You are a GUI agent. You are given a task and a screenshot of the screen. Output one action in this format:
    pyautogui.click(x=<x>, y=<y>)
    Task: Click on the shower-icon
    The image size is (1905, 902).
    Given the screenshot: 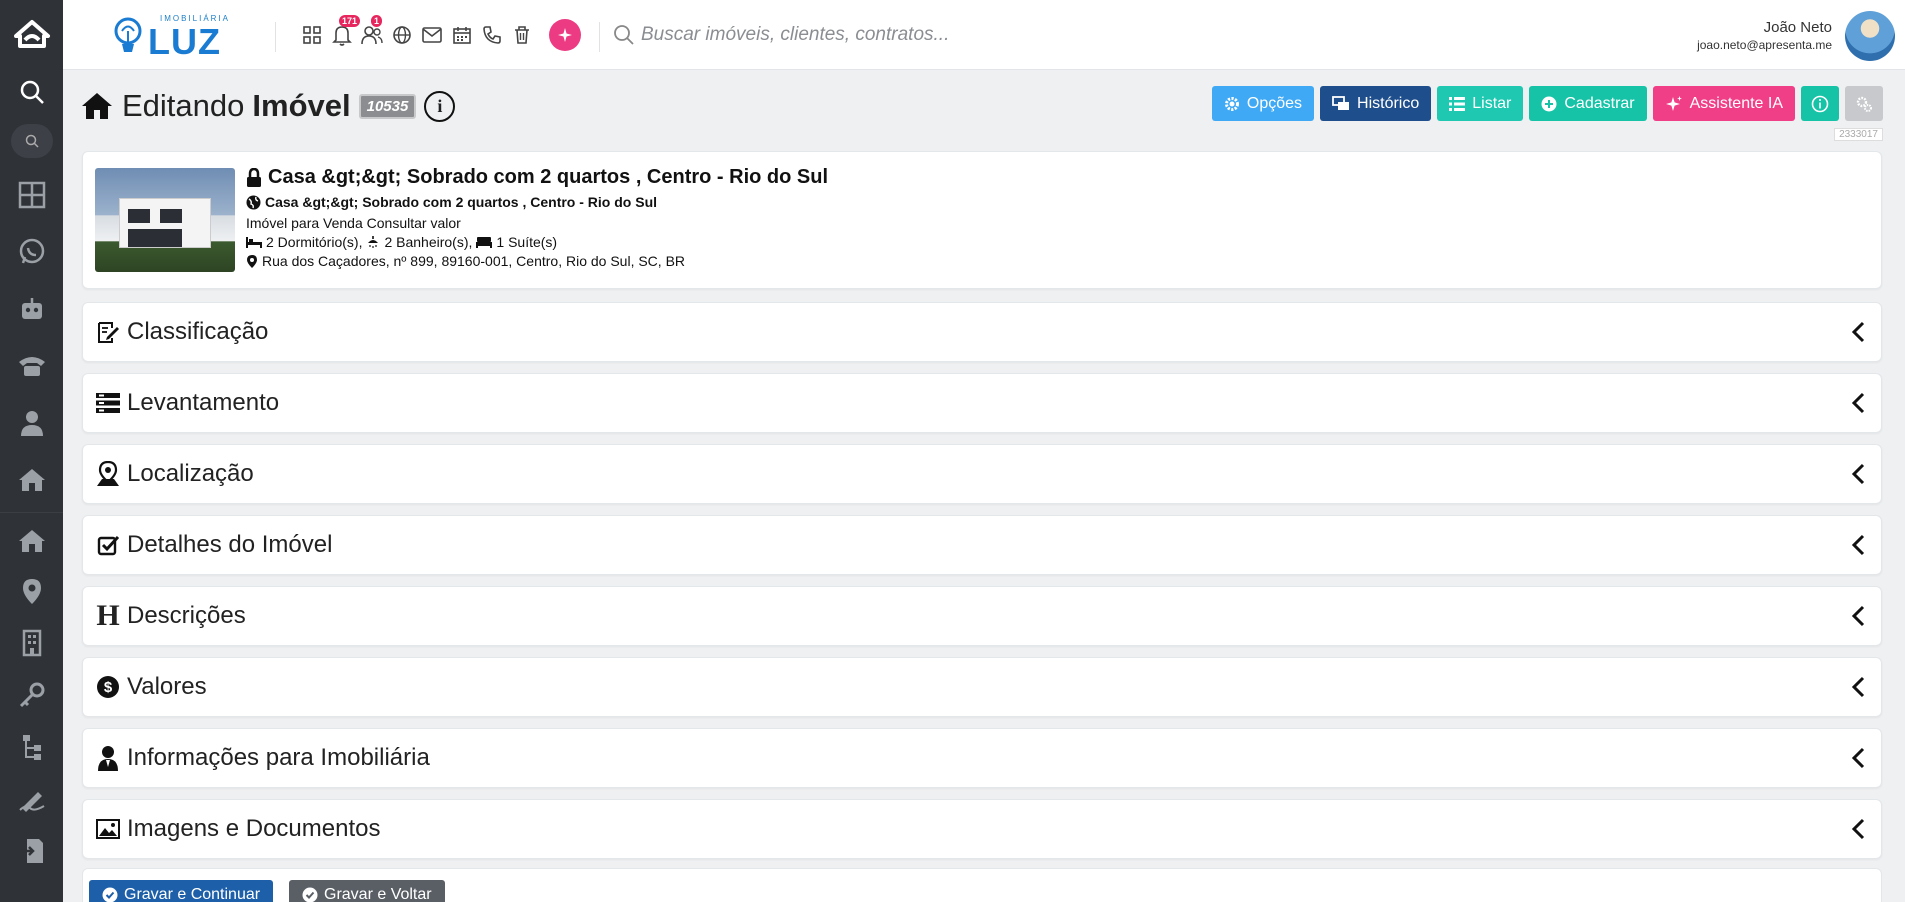 What is the action you would take?
    pyautogui.click(x=373, y=242)
    